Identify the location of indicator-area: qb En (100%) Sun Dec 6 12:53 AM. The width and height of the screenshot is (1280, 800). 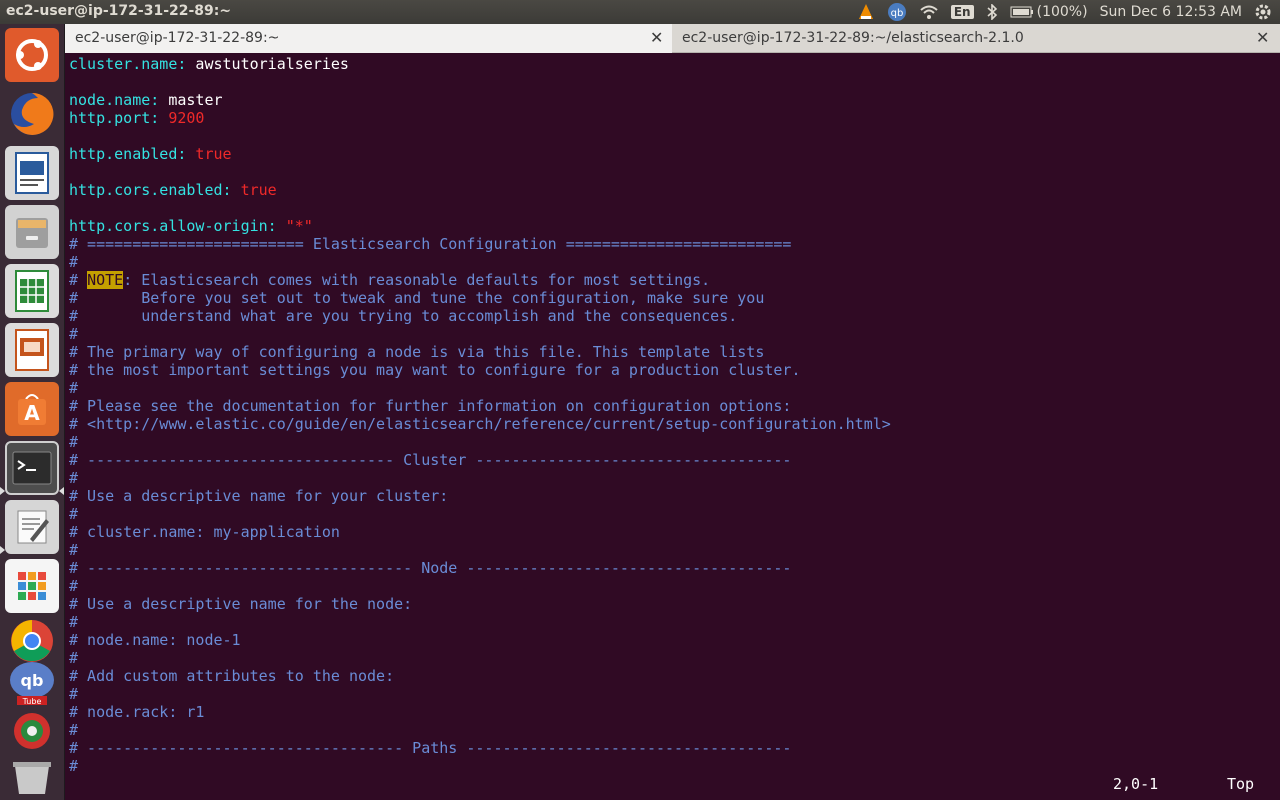
(1065, 12).